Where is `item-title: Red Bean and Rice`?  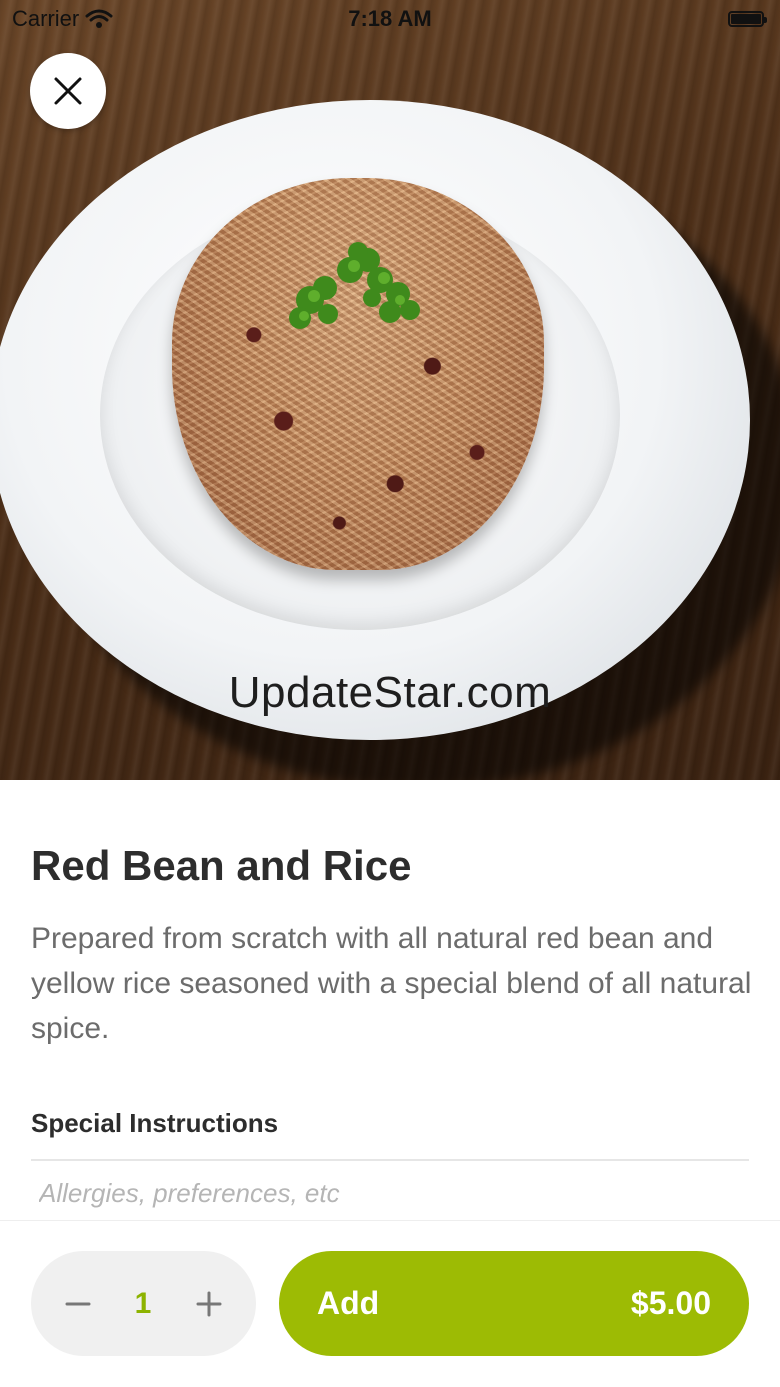
item-title: Red Bean and Rice is located at coordinates (221, 865).